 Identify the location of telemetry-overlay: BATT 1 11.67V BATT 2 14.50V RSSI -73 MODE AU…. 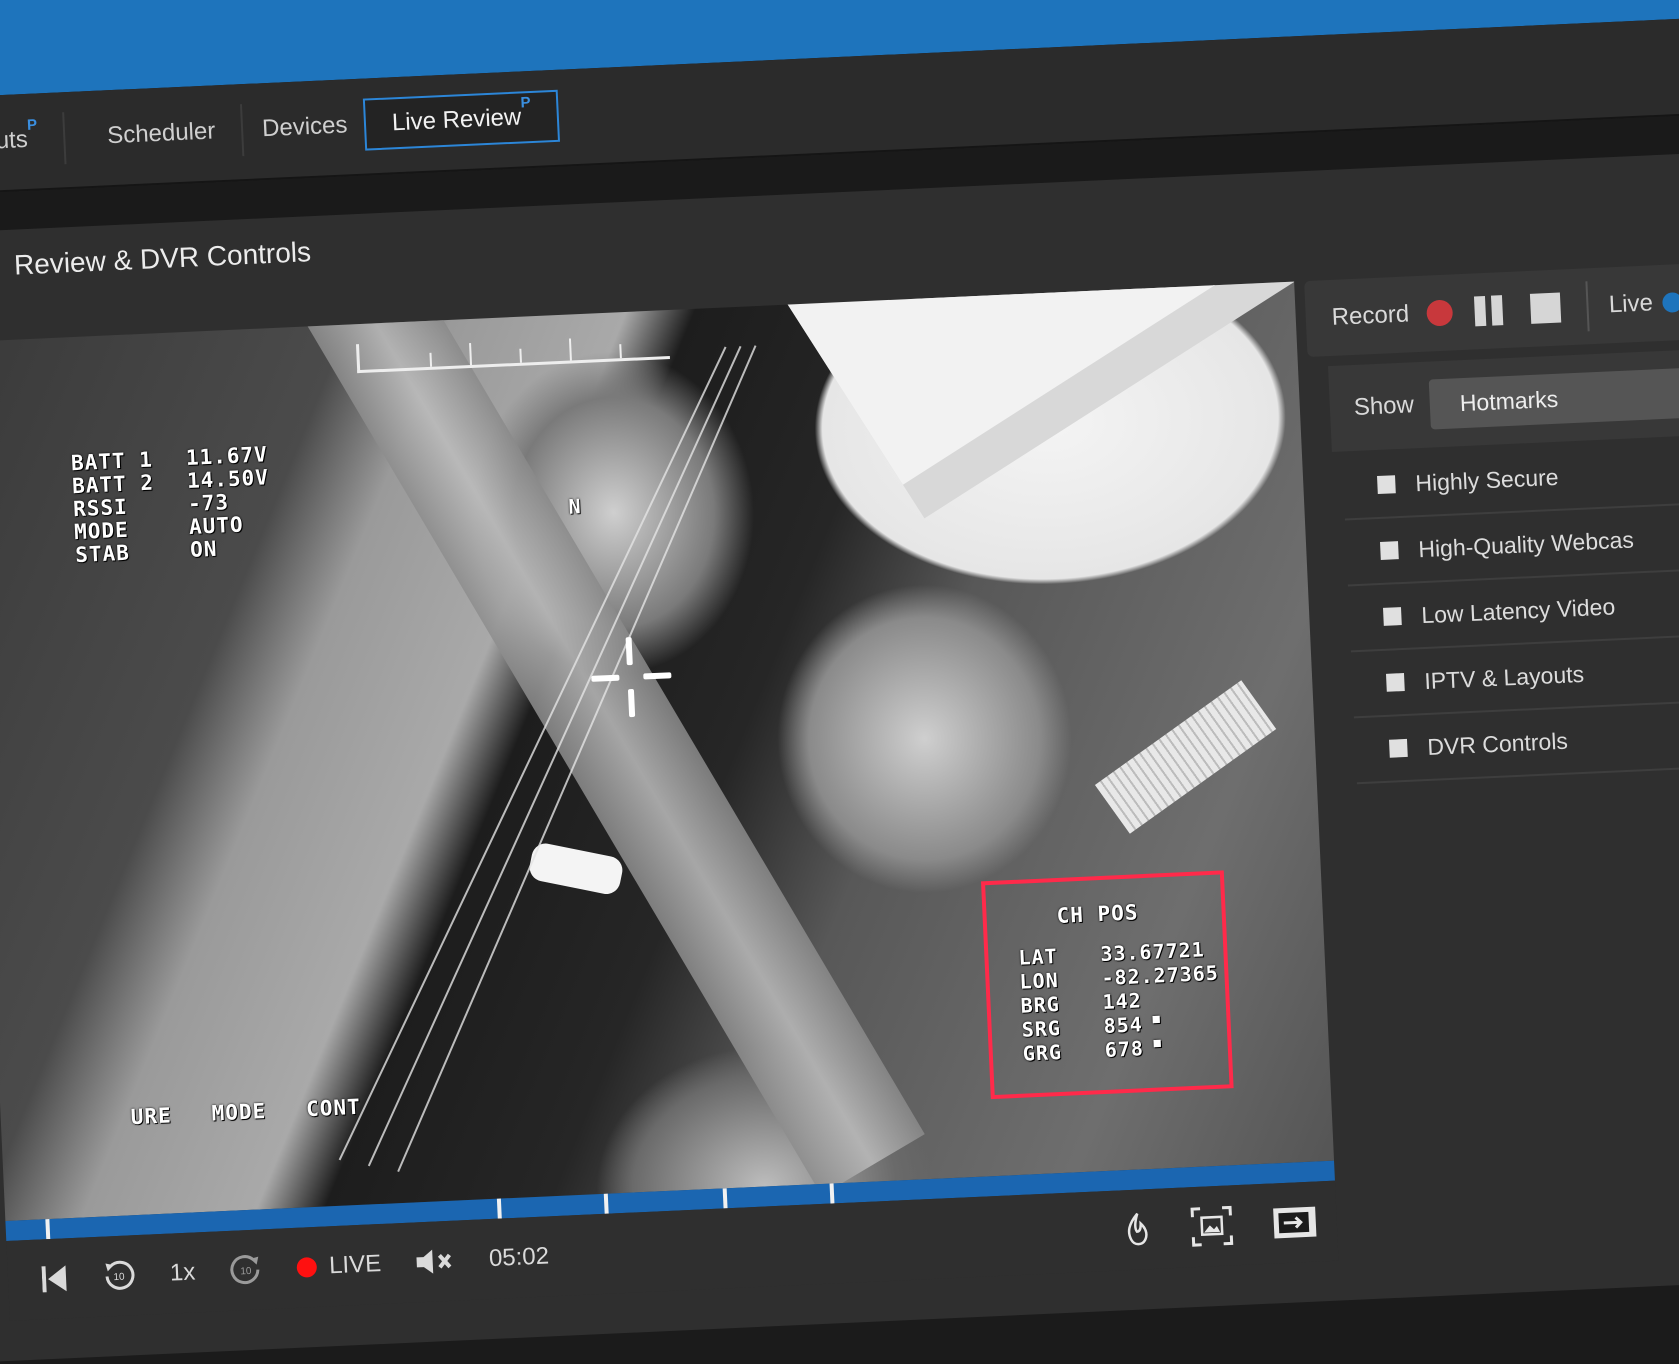
(172, 505).